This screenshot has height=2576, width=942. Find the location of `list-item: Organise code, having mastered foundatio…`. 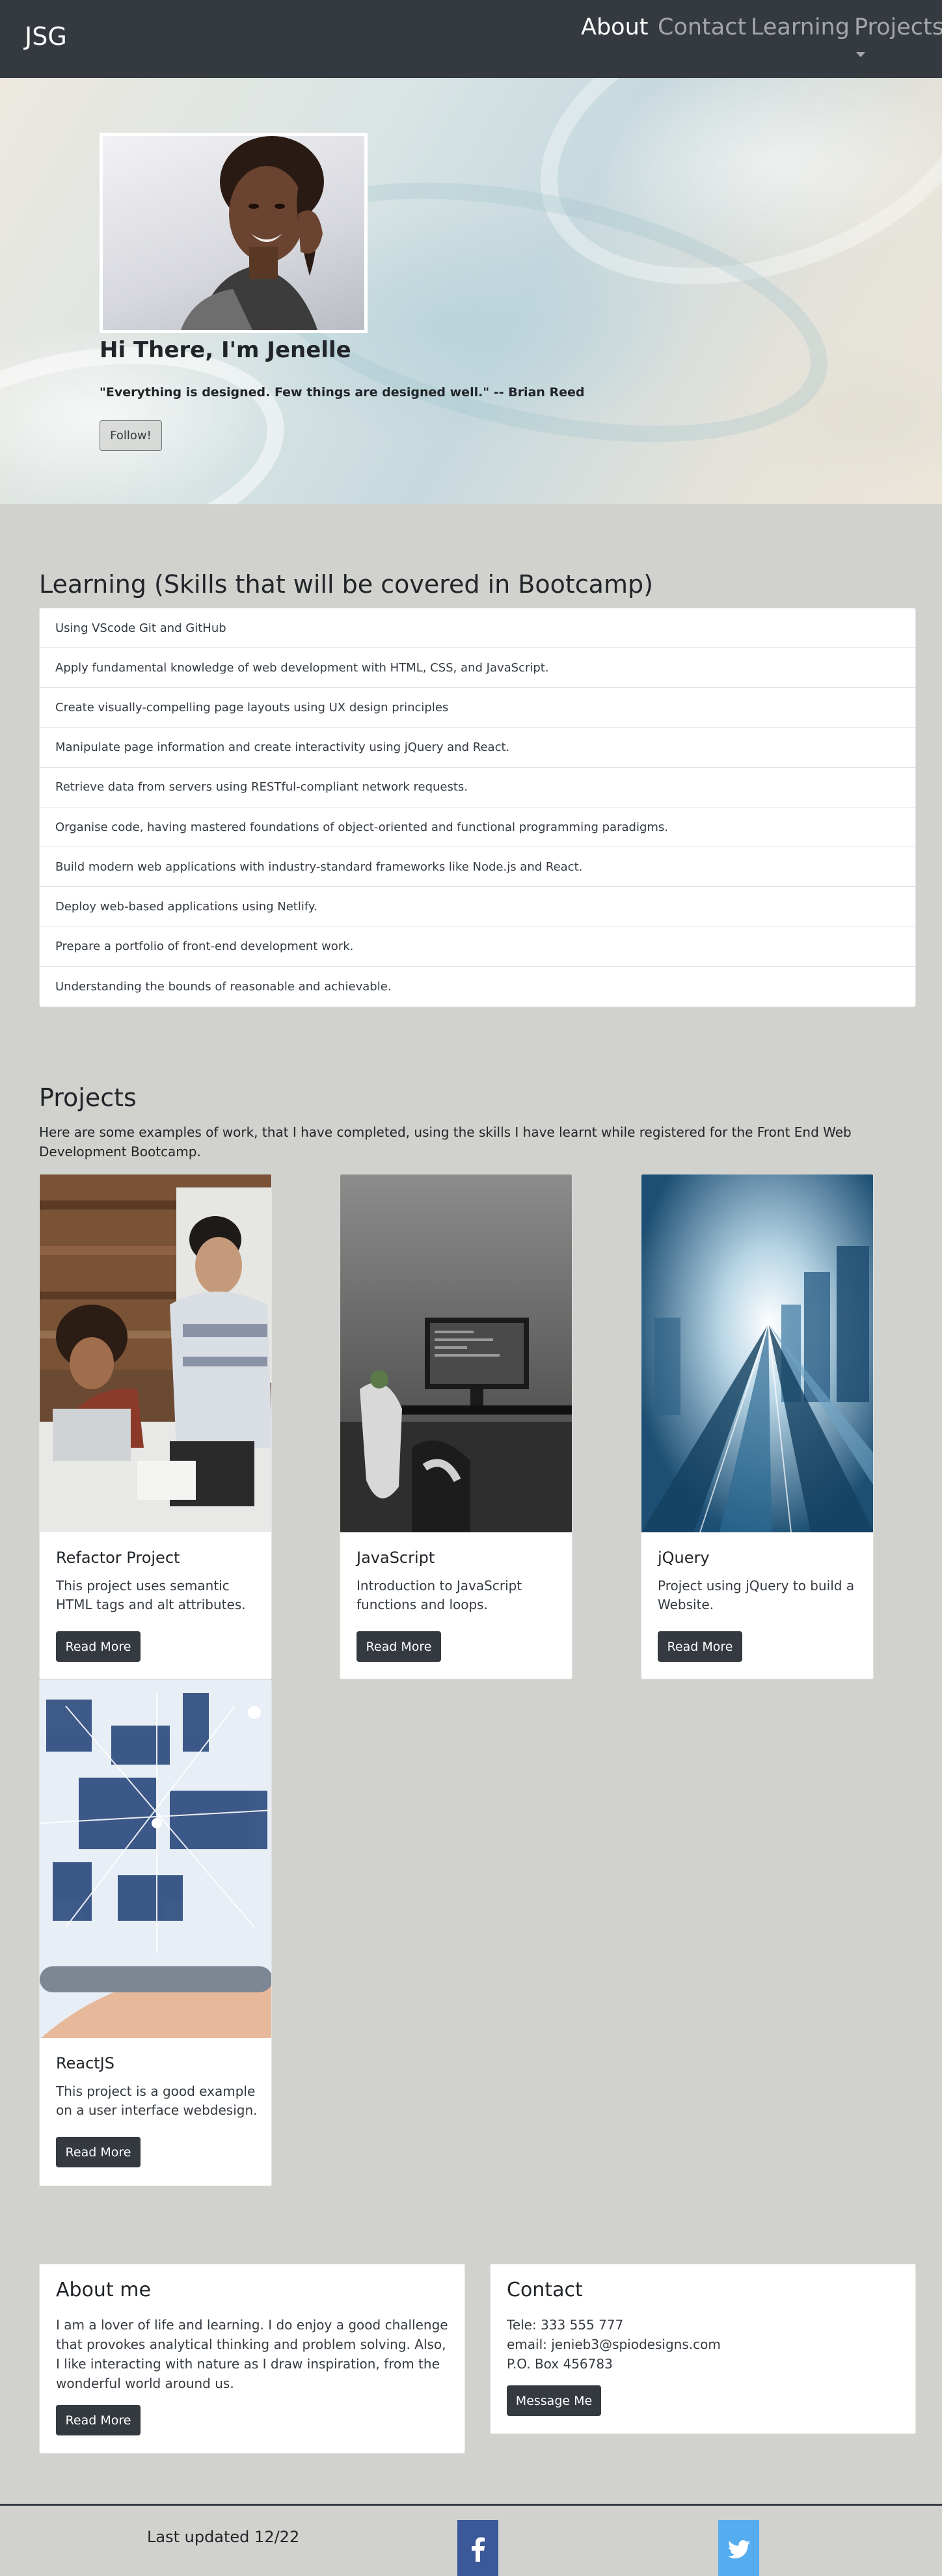

list-item: Organise code, having mastered foundatio… is located at coordinates (478, 828).